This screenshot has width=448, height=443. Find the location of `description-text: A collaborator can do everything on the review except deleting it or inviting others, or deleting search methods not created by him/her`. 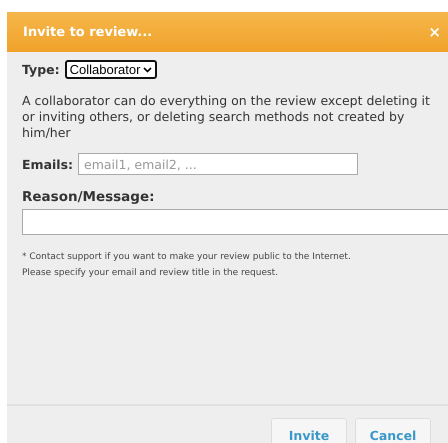

description-text: A collaborator can do everything on the review except deleting it or inviting others, or deleting search methods not created by him/her is located at coordinates (226, 117).